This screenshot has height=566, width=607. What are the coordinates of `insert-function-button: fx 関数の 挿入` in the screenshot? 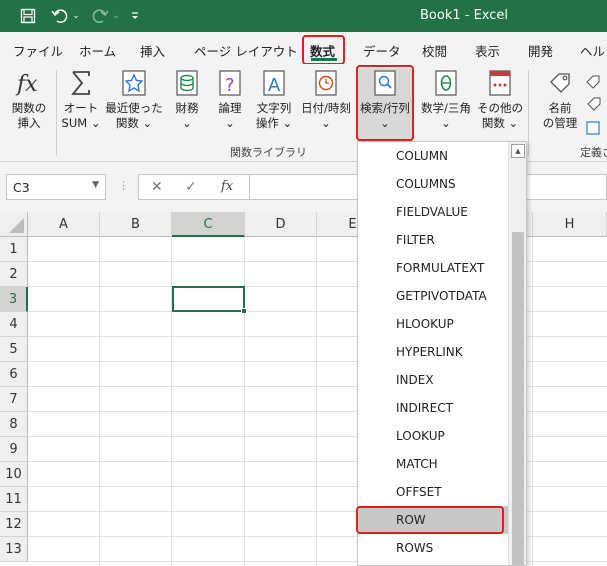 It's located at (29, 99).